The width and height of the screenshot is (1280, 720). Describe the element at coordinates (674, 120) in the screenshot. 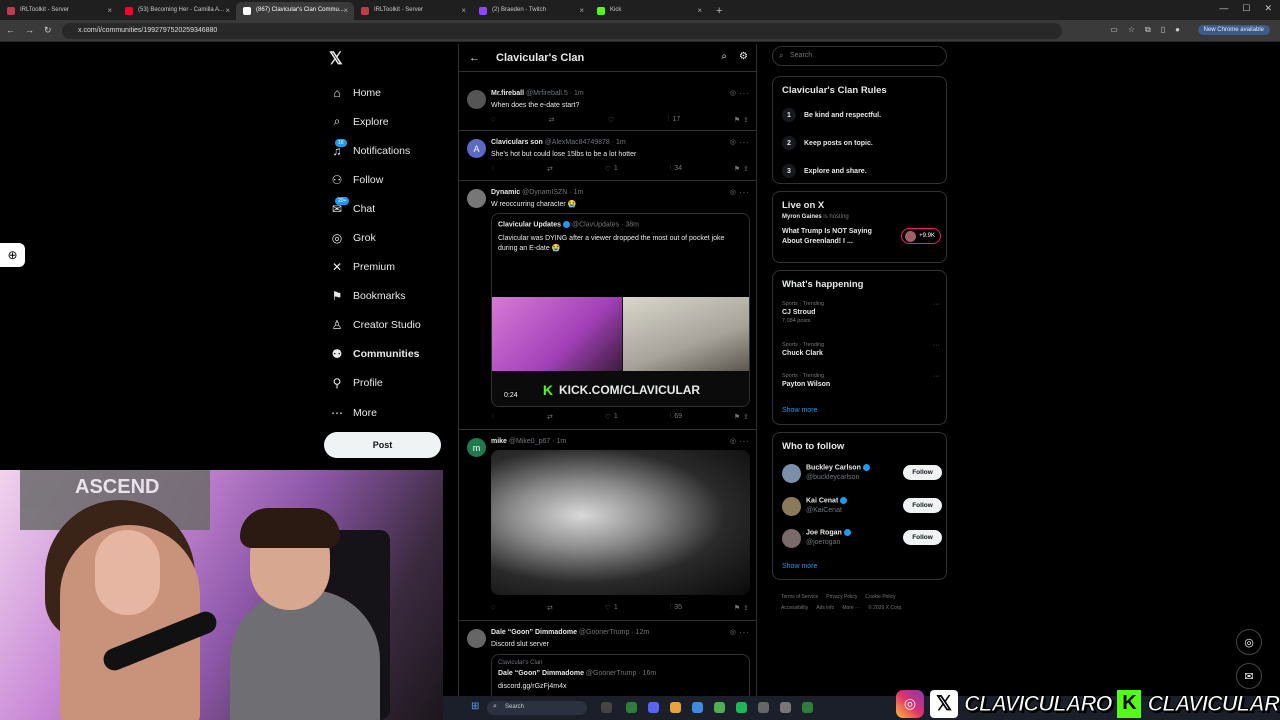

I see `views-icon: ⫶ 17` at that location.